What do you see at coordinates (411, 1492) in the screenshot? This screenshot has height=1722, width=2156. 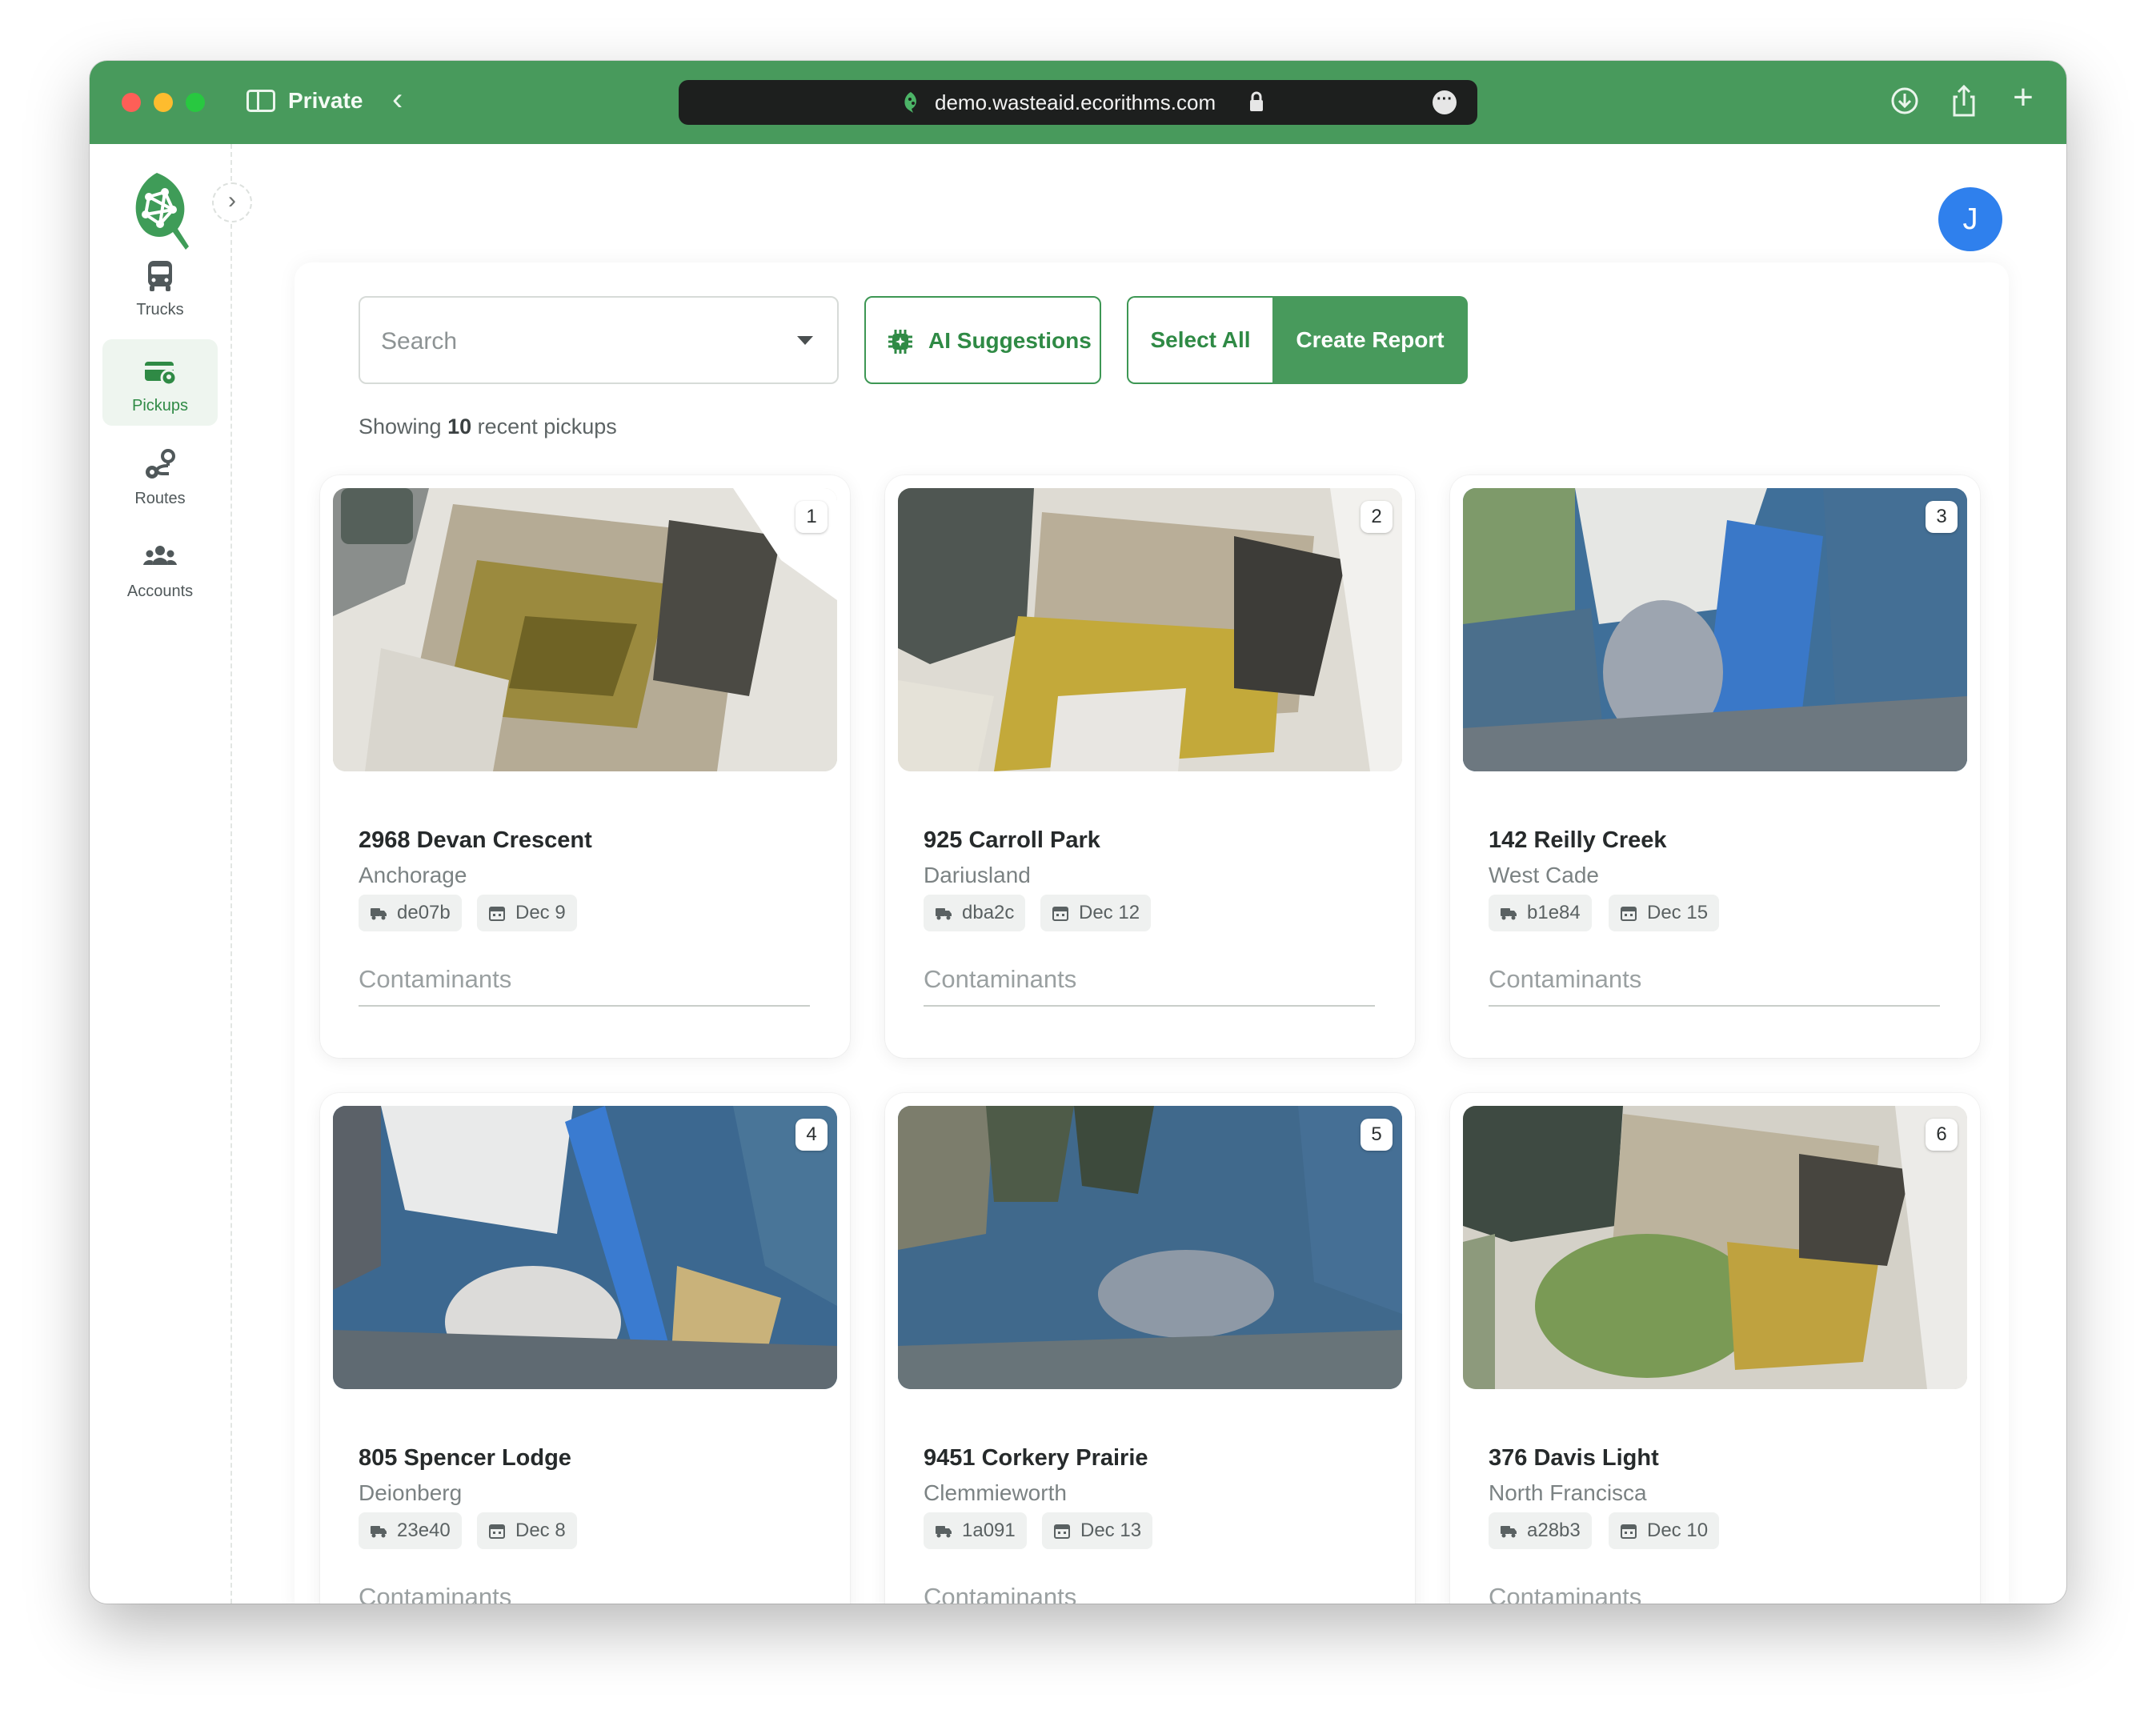 I see `pickup-city: Deionberg` at bounding box center [411, 1492].